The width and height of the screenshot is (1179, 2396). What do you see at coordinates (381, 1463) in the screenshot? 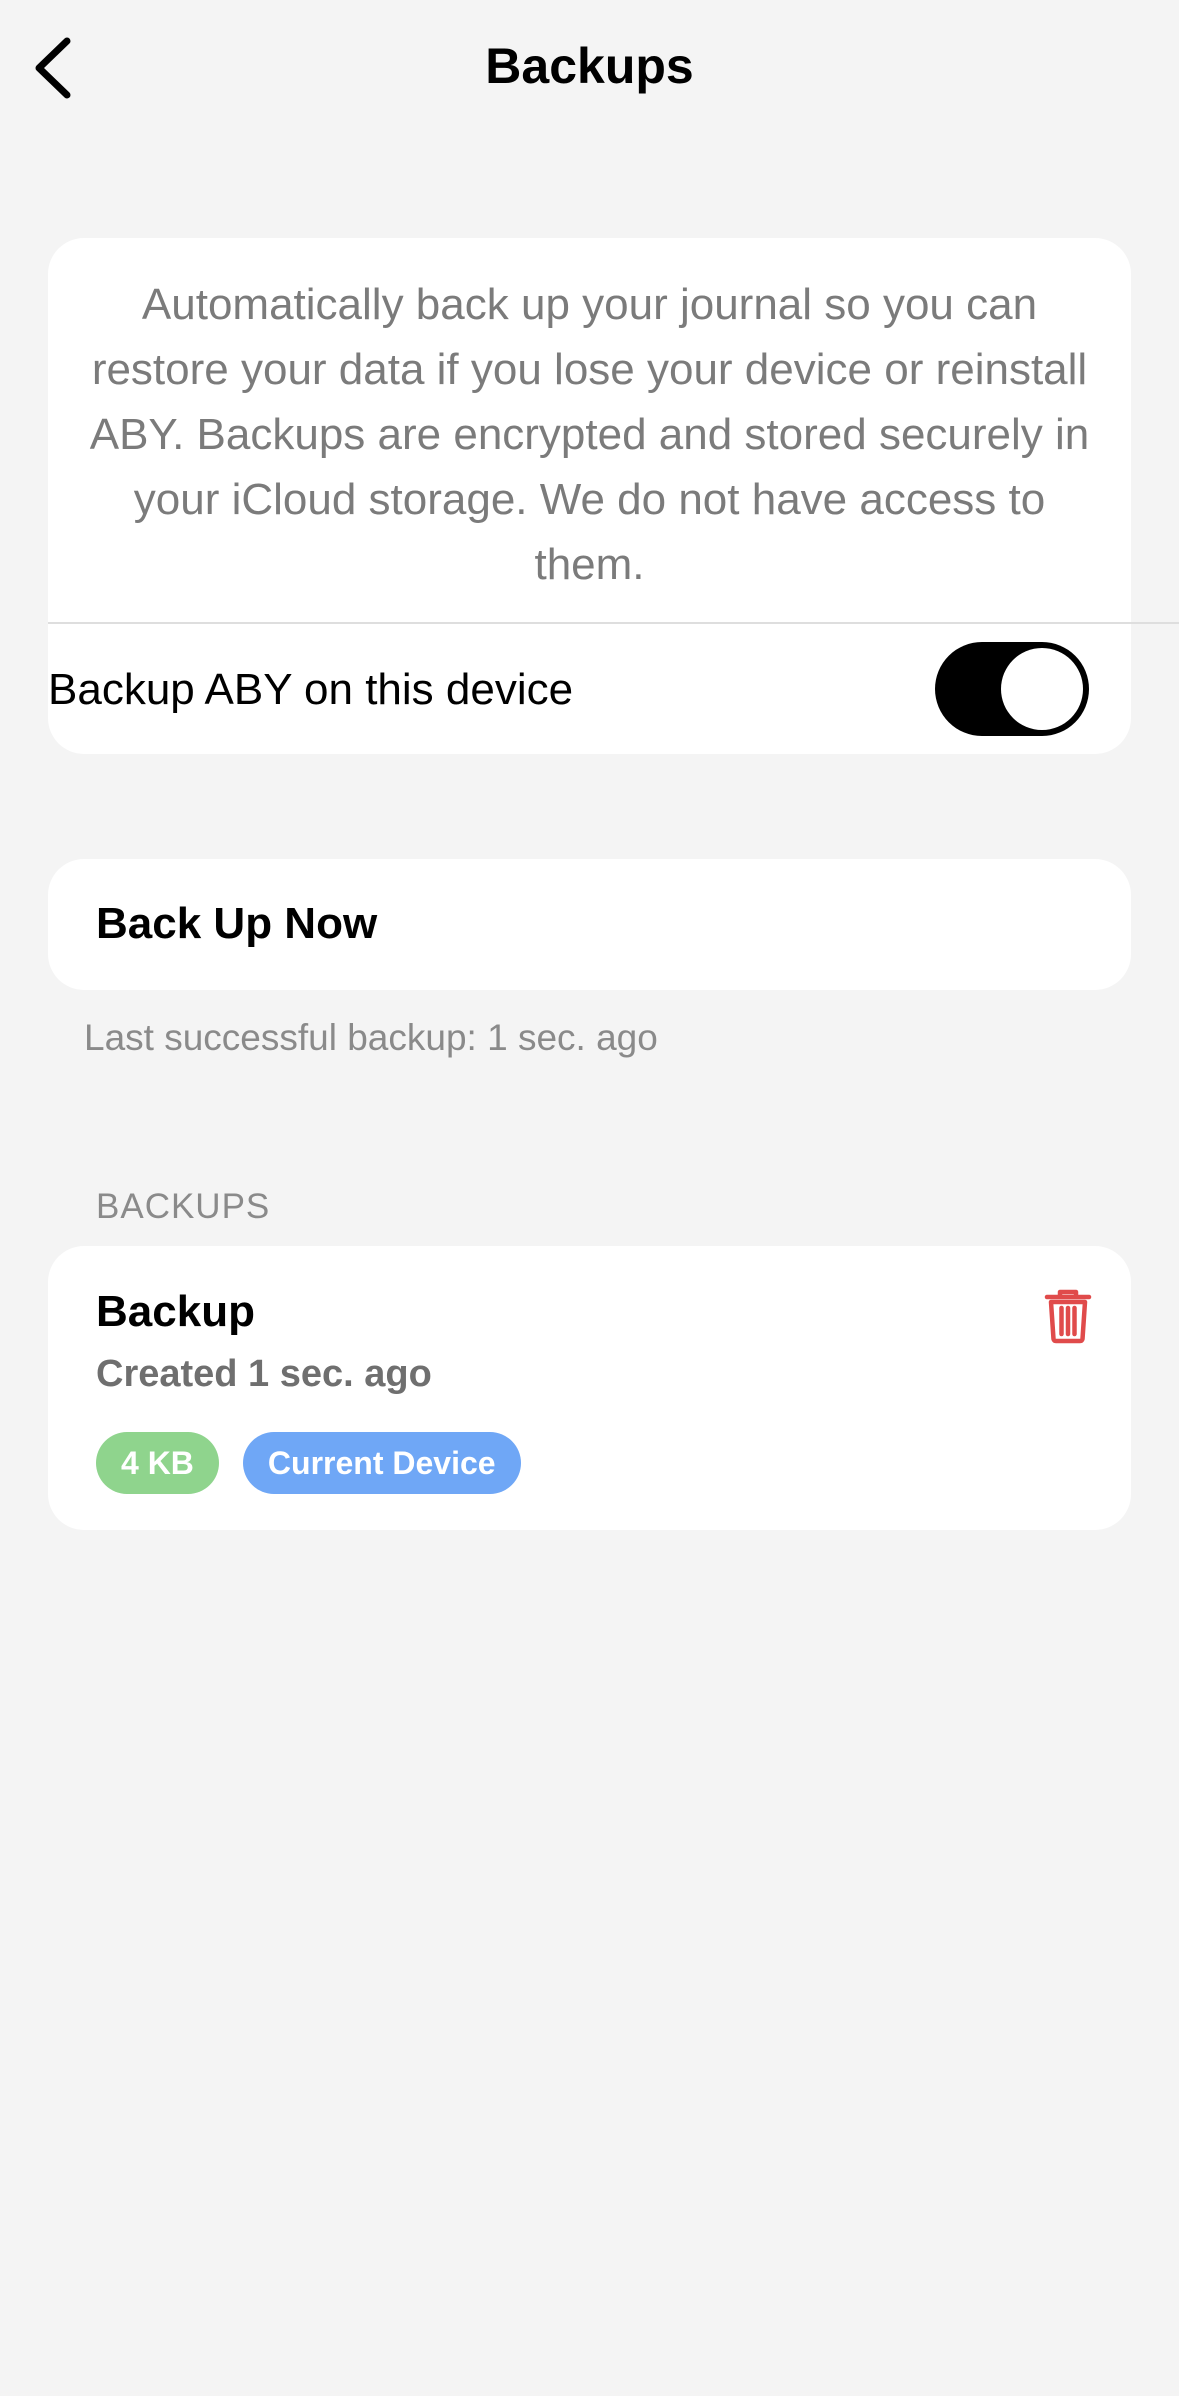
I see `device-badge: Current Device` at bounding box center [381, 1463].